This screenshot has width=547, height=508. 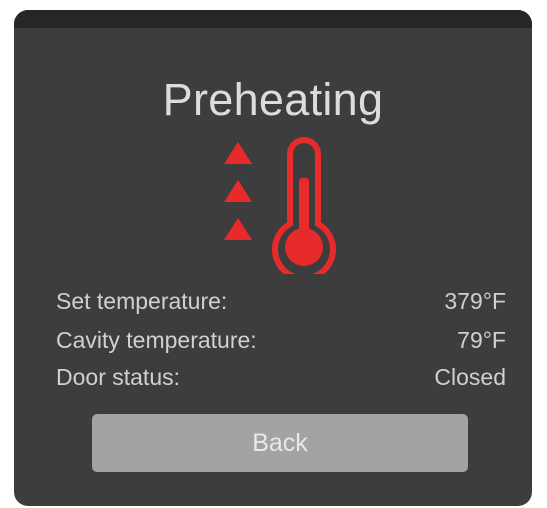 What do you see at coordinates (470, 377) in the screenshot?
I see `door-status-value: Closed` at bounding box center [470, 377].